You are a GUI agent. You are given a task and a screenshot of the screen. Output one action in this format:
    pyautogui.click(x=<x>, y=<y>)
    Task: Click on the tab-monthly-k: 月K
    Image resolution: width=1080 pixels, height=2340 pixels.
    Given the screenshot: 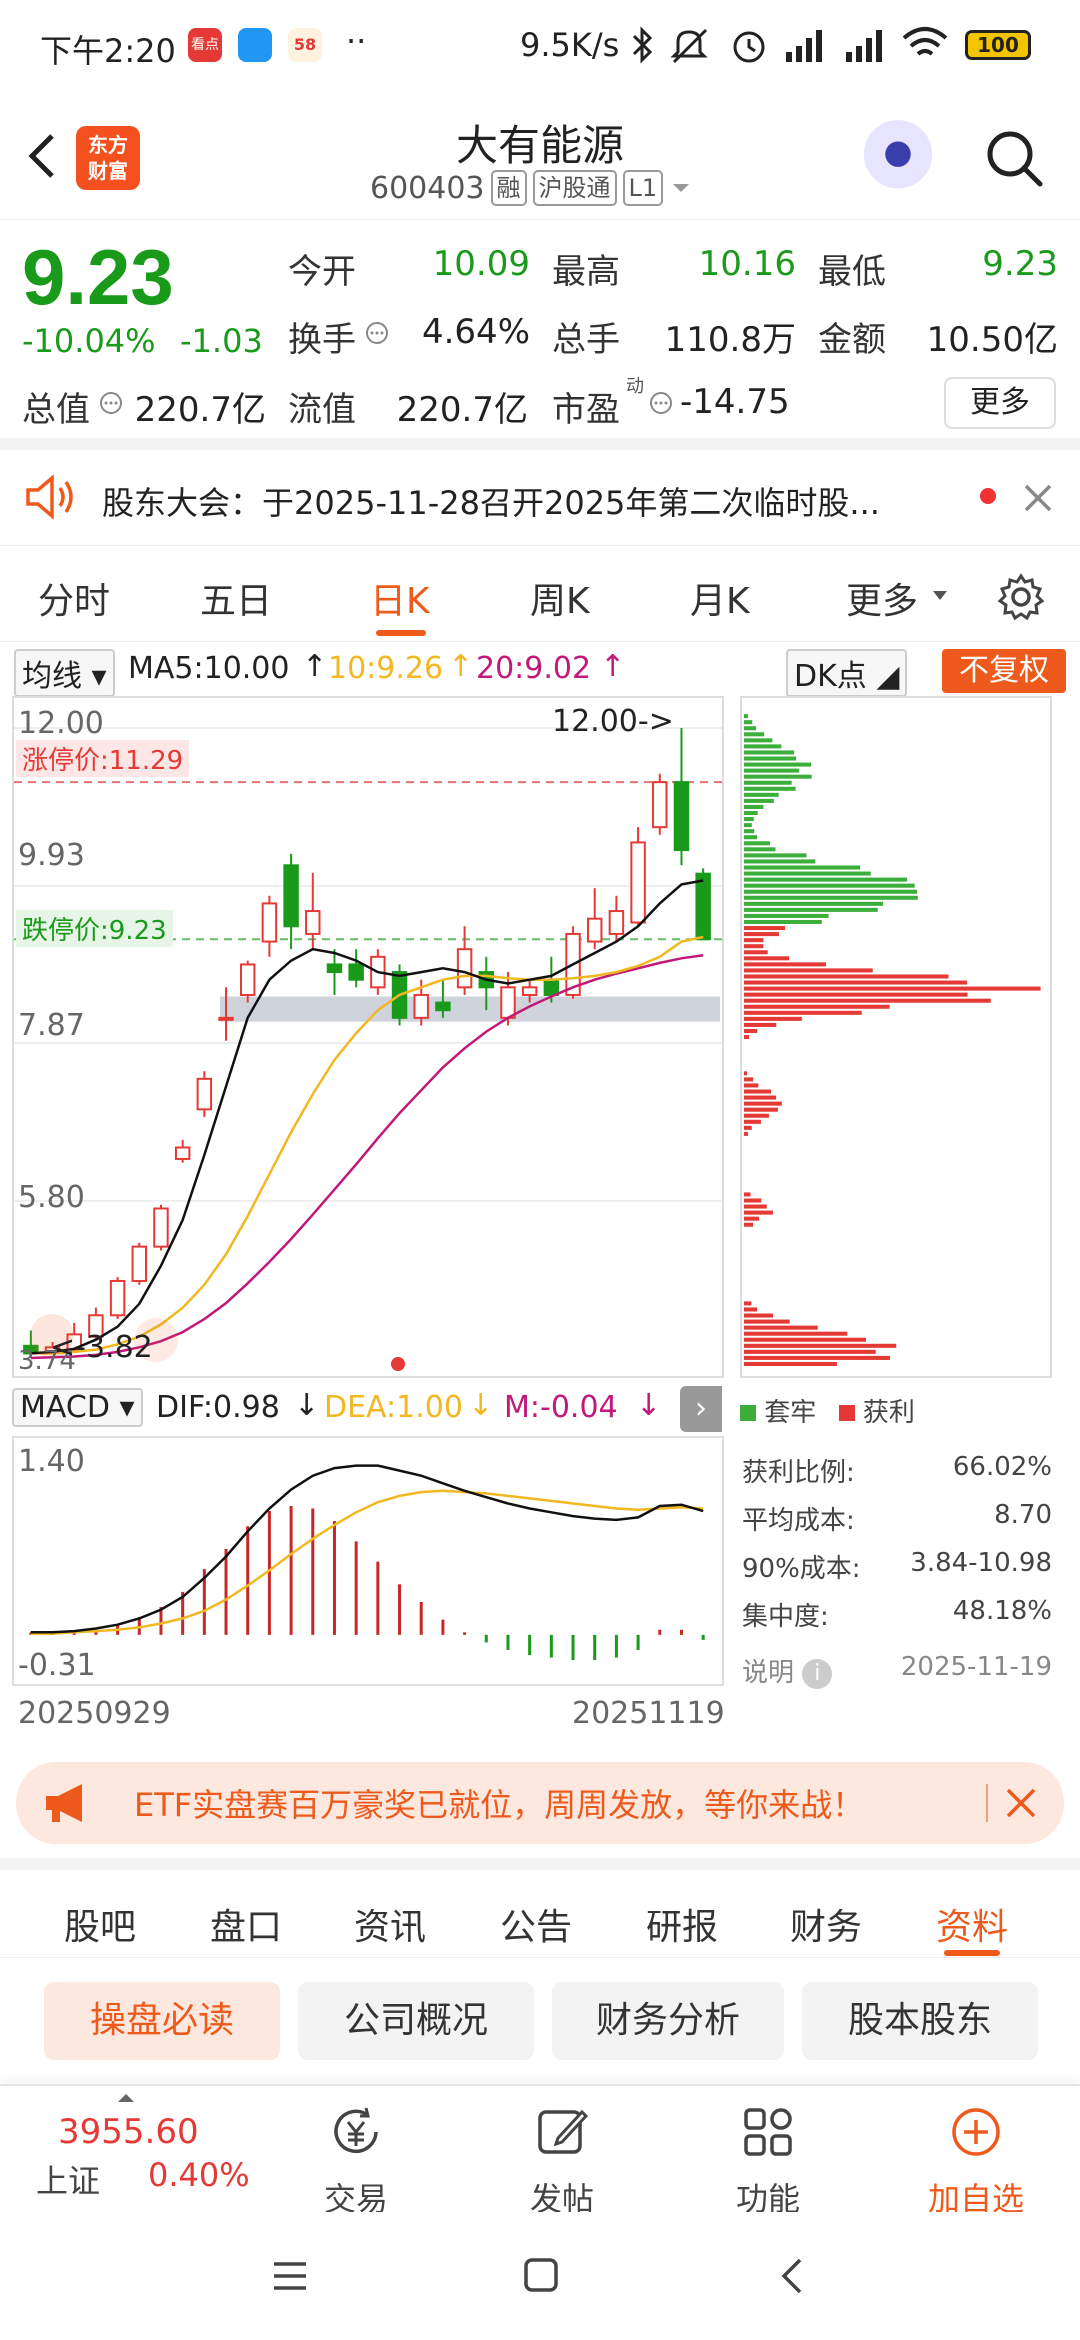 What is the action you would take?
    pyautogui.click(x=720, y=598)
    